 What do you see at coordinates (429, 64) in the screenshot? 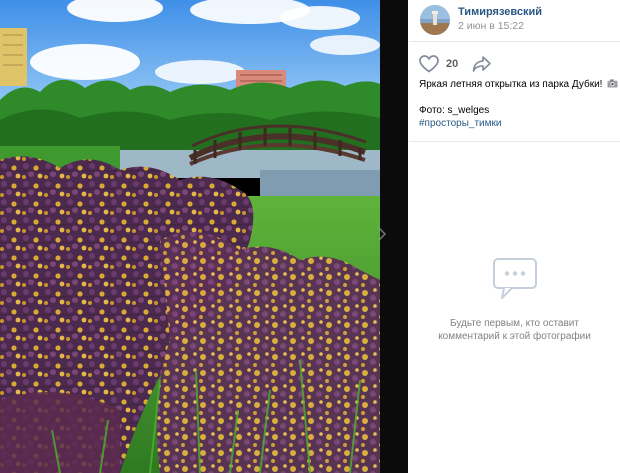
I see `heart-outline-icon` at bounding box center [429, 64].